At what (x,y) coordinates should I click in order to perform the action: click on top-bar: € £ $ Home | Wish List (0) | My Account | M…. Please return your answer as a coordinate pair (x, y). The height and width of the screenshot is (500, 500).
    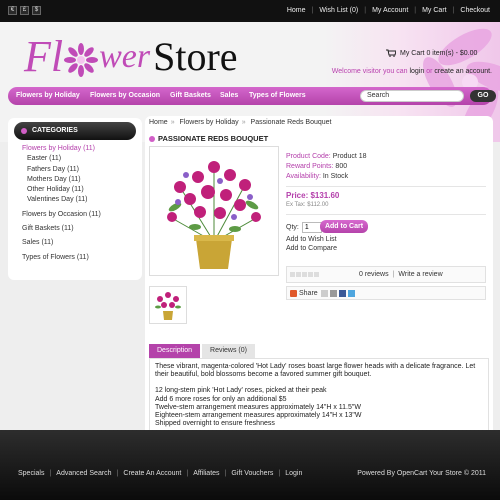
    Looking at the image, I should click on (250, 11).